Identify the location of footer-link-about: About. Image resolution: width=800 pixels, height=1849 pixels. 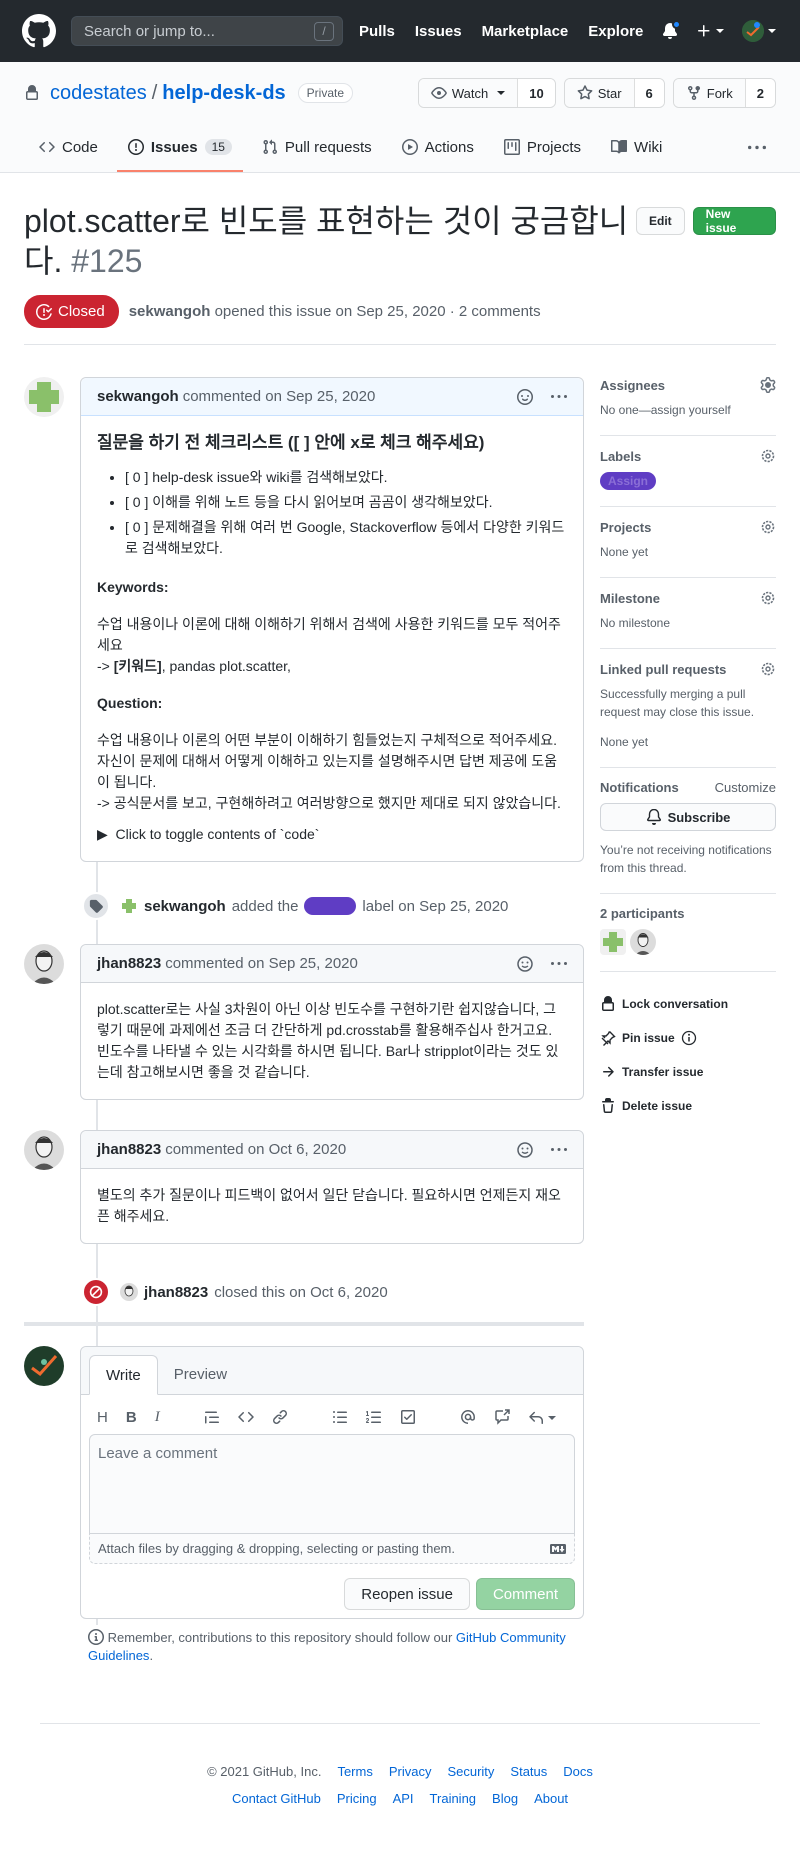
(551, 1798).